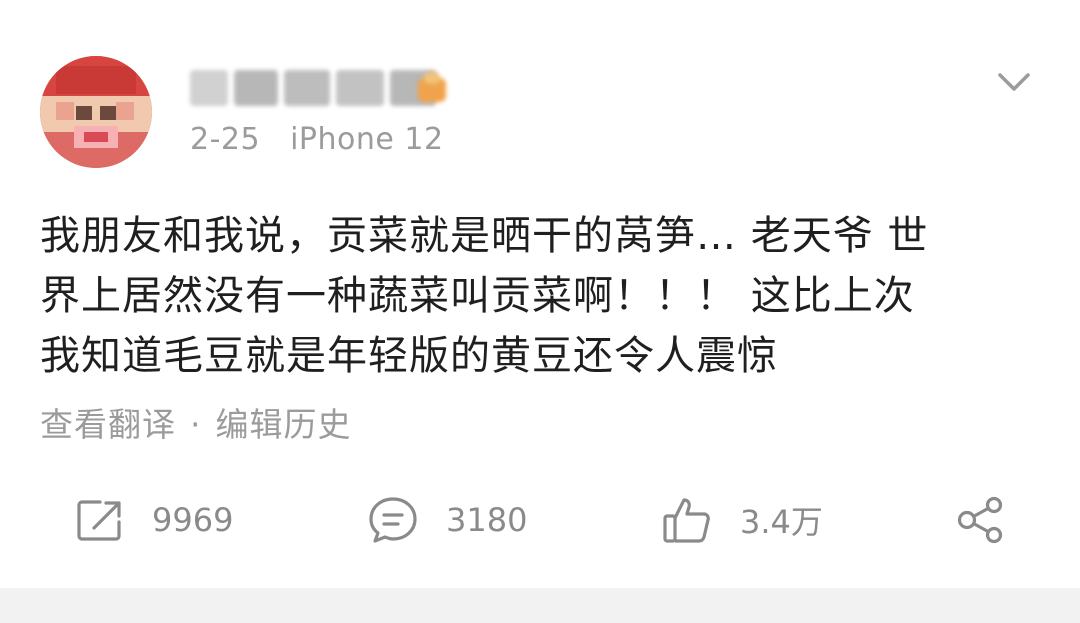 The width and height of the screenshot is (1080, 623). I want to click on share-icon, so click(980, 520).